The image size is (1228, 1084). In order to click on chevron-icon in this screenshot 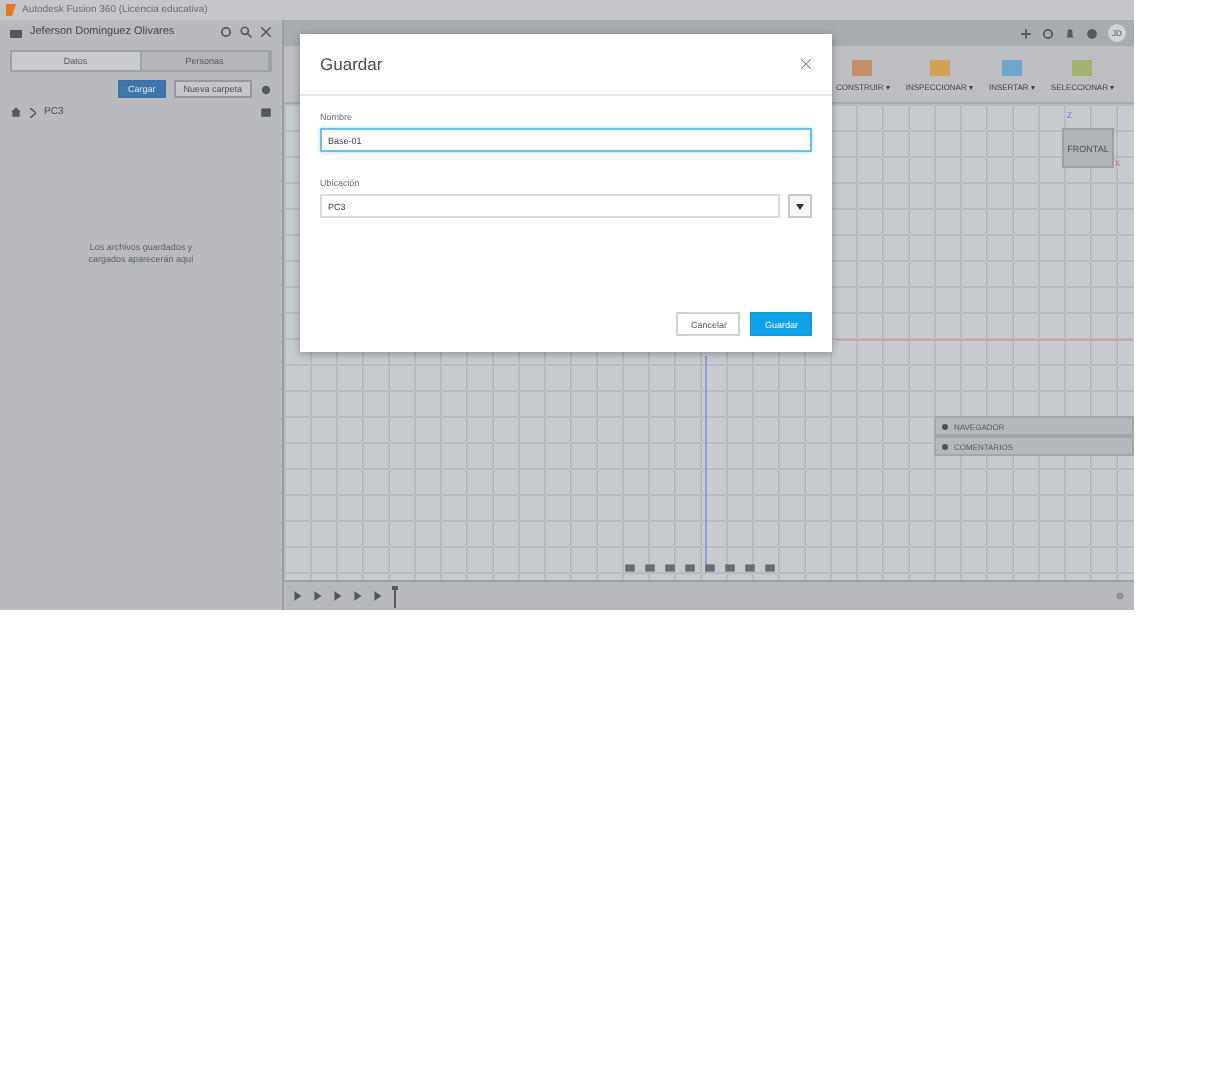, I will do `click(33, 112)`.